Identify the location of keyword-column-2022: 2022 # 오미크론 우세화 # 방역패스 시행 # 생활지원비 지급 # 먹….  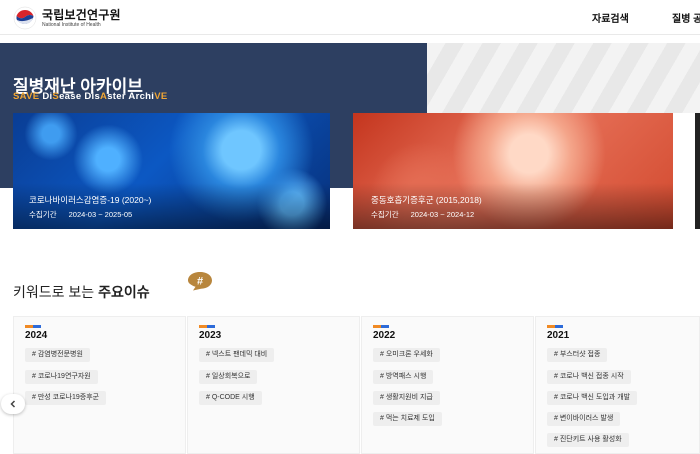
(447, 385).